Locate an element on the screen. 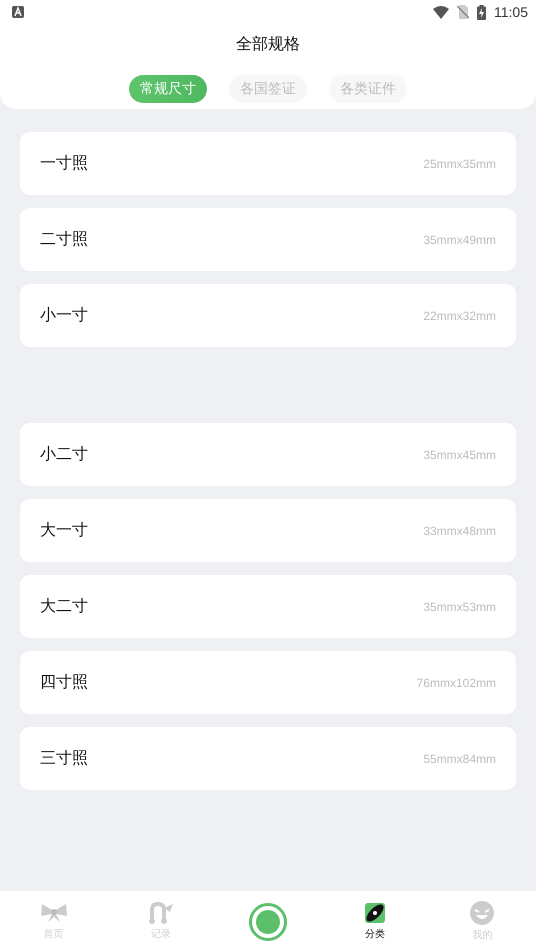  spec-card: 三寸照 55mmx84mm is located at coordinates (268, 758).